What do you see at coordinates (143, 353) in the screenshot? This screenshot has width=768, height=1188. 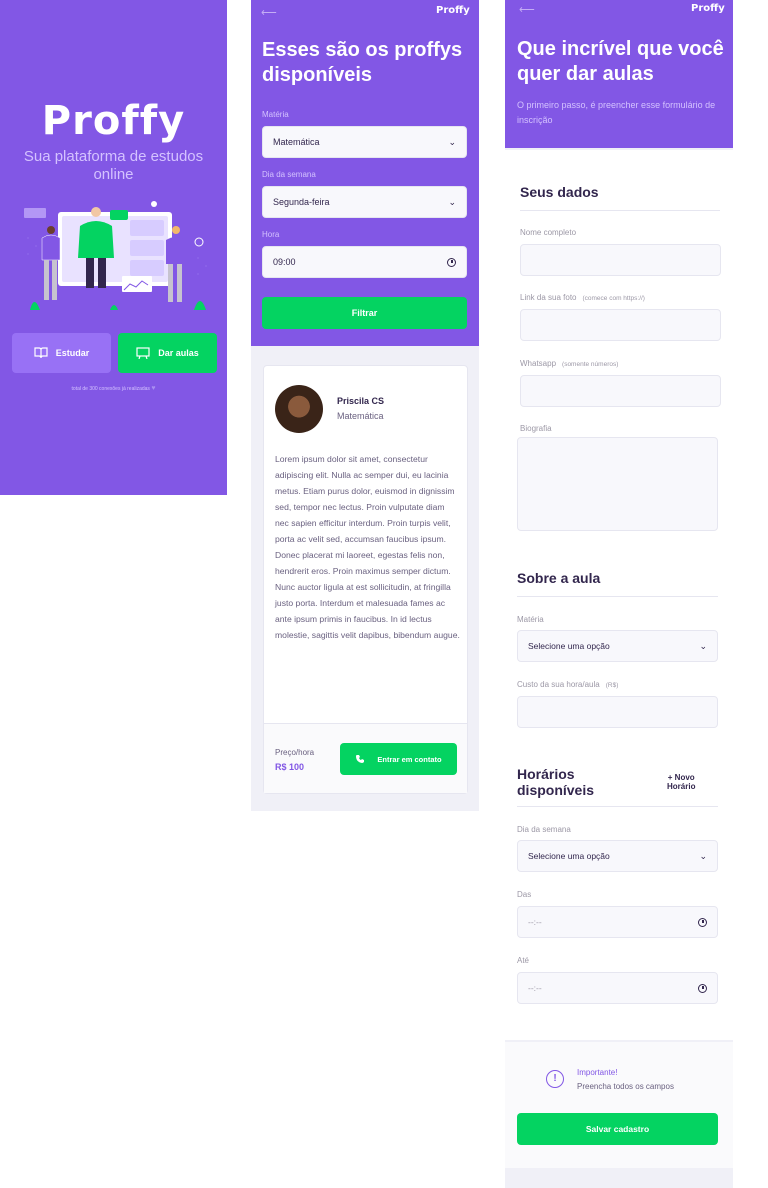 I see `presentation-board-icon` at bounding box center [143, 353].